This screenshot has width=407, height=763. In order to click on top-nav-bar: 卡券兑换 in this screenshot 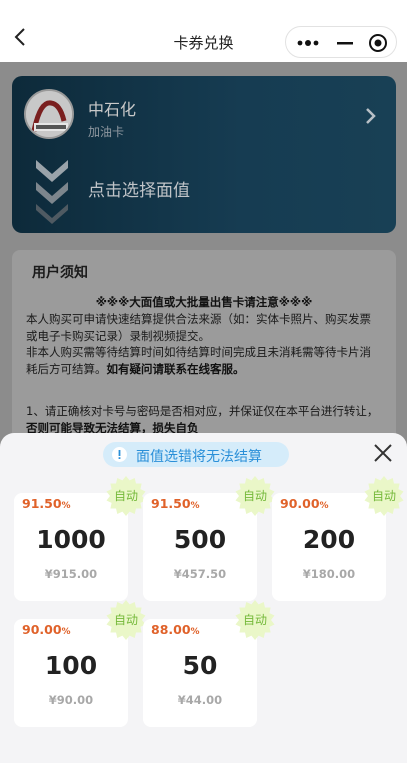, I will do `click(203, 31)`.